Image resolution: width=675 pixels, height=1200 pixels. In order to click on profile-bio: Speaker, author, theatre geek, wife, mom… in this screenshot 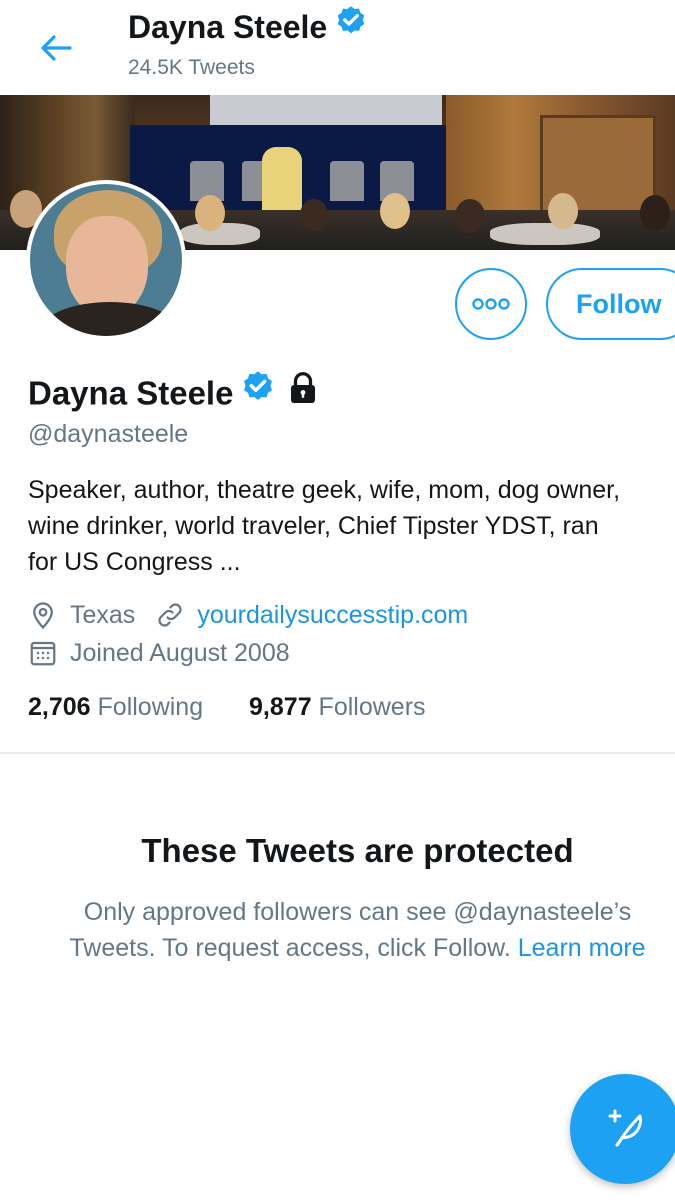, I will do `click(351, 526)`.